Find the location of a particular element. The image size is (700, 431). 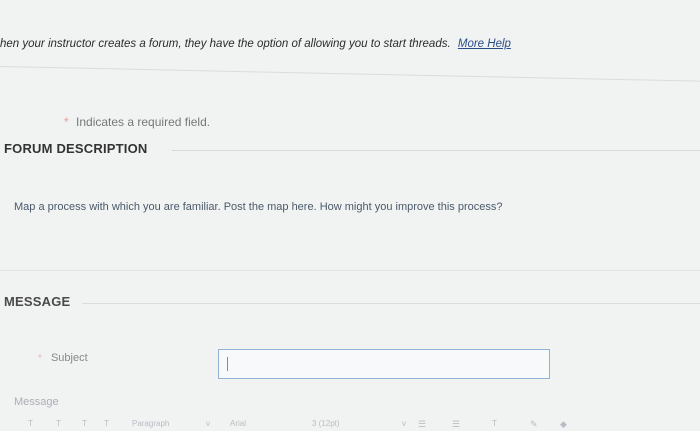

text-caret is located at coordinates (227, 364).